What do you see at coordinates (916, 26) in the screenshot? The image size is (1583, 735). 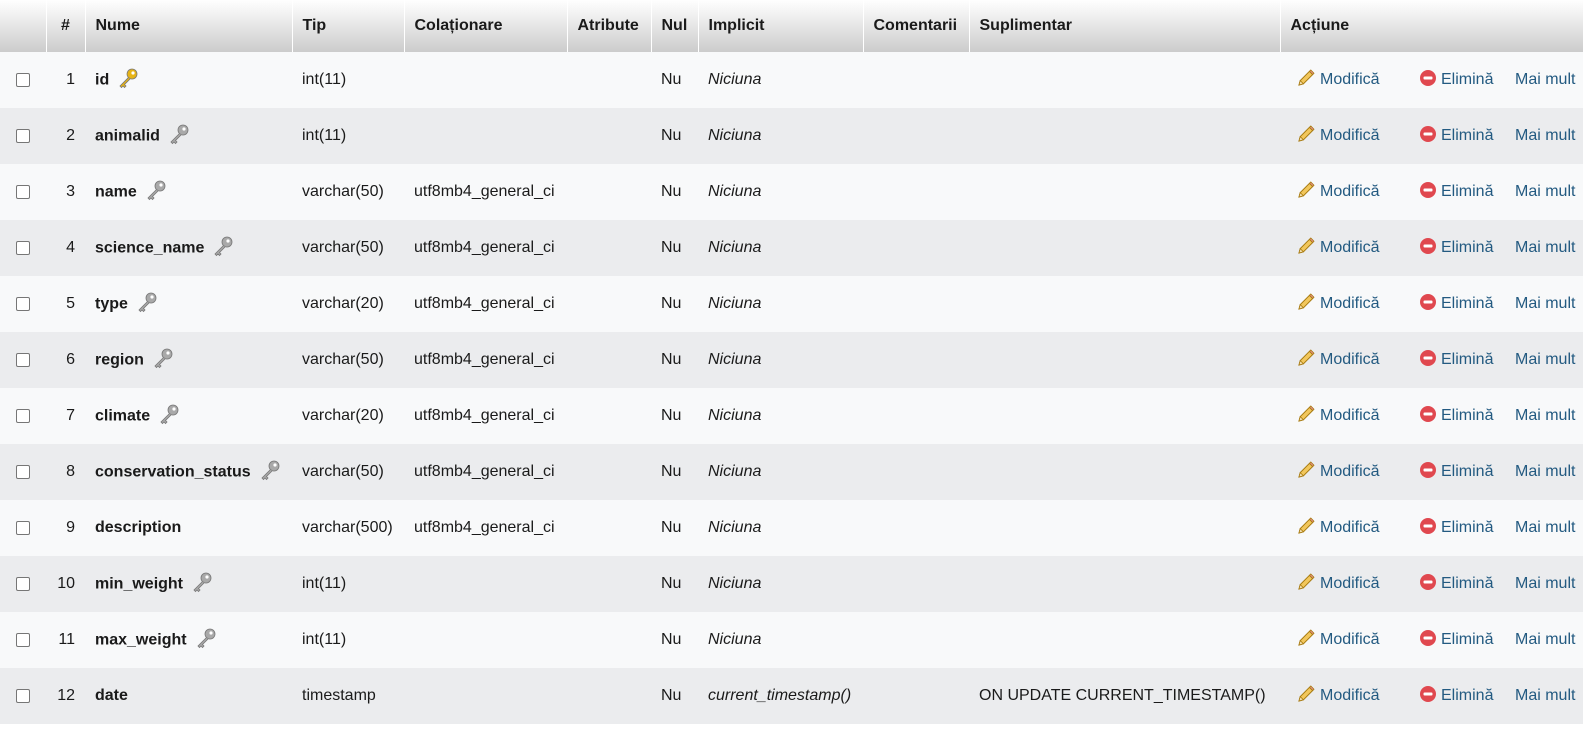 I see `header-comments: Comentarii` at bounding box center [916, 26].